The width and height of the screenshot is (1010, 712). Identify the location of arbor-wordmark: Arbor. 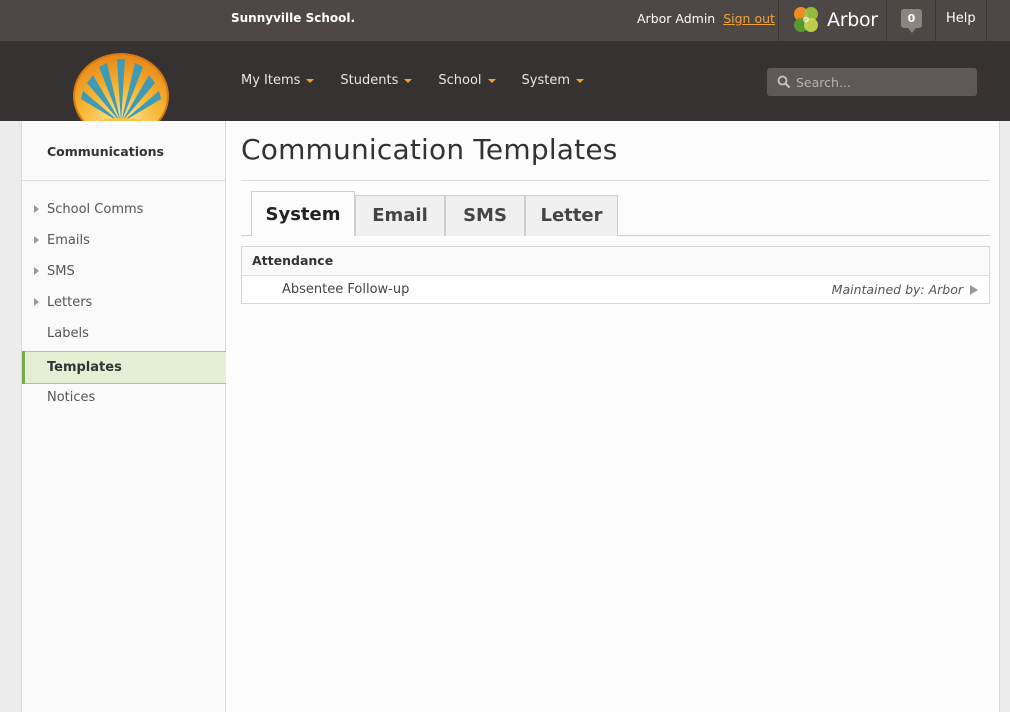
(852, 20).